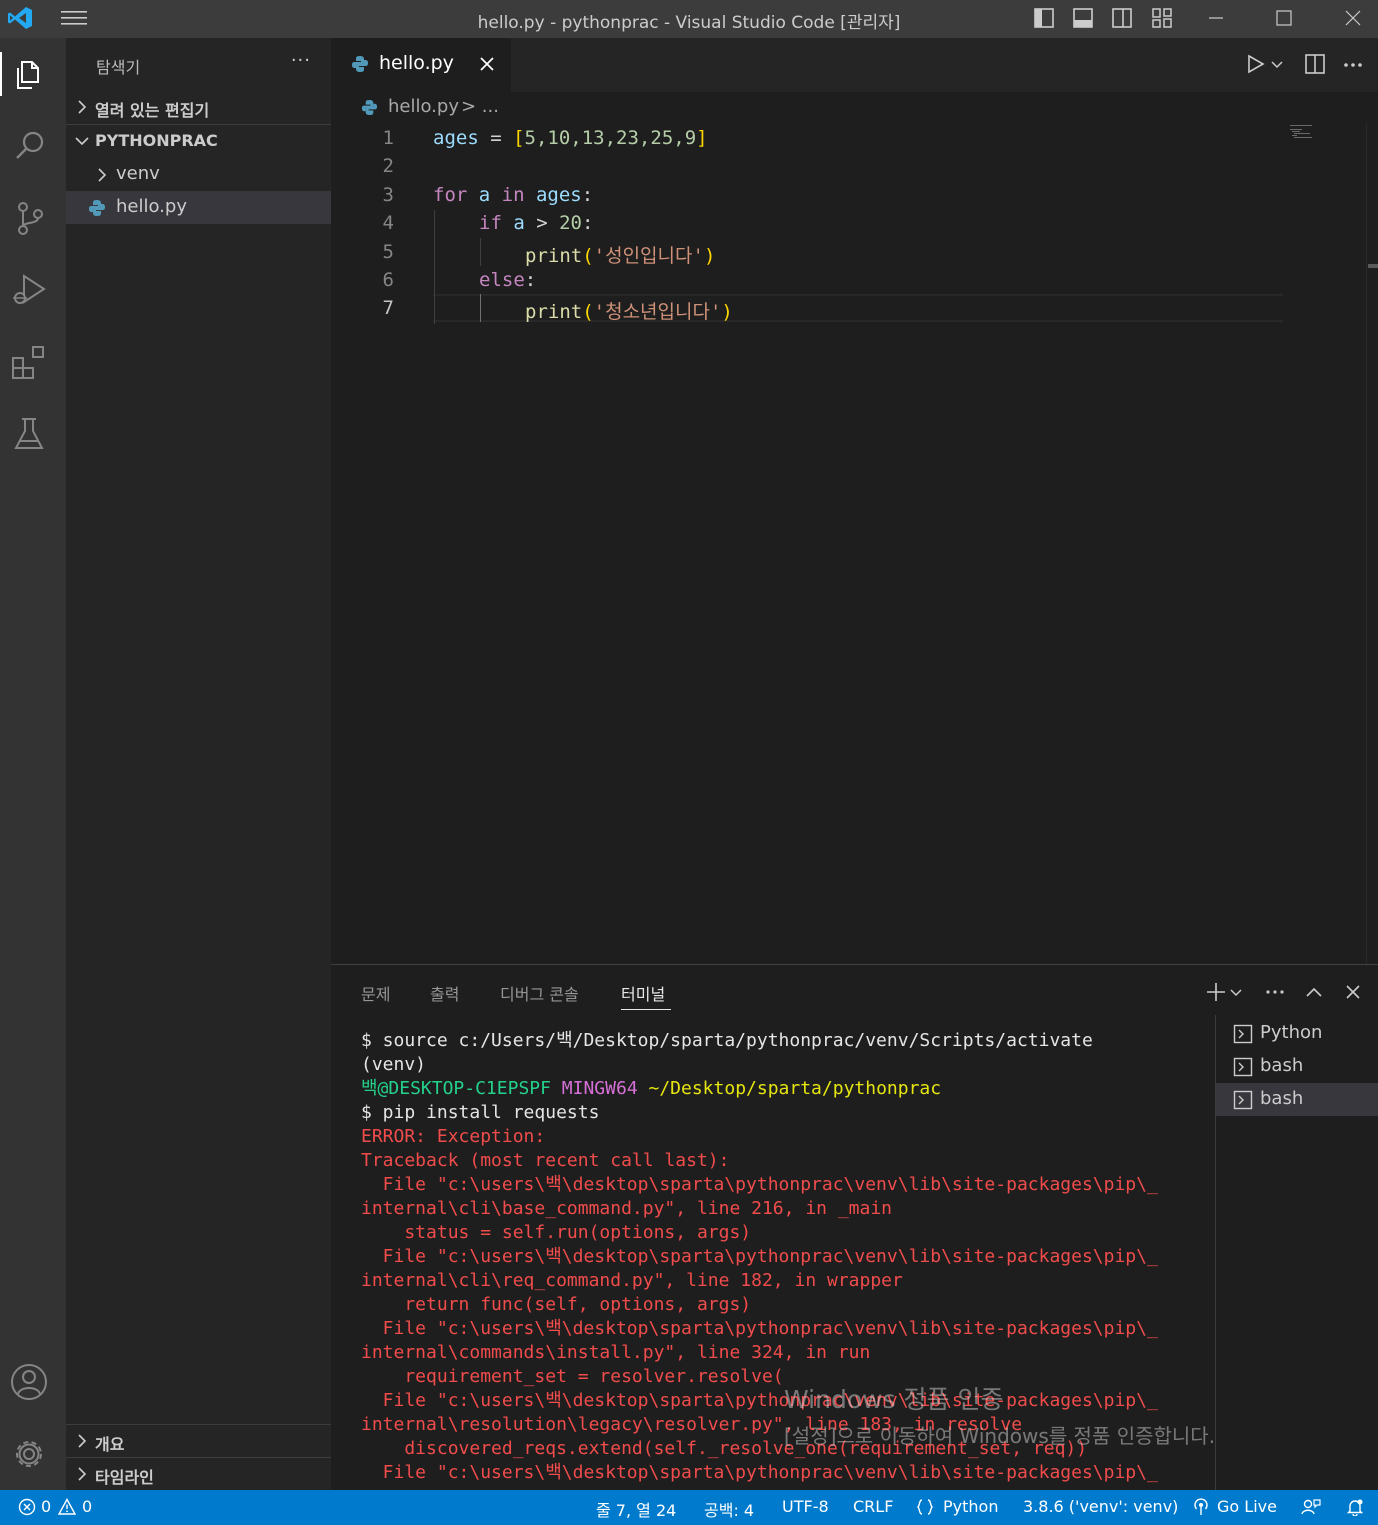 Image resolution: width=1378 pixels, height=1525 pixels. Describe the element at coordinates (198, 107) in the screenshot. I see `open-editors-section: 열려 있는 편집기` at that location.